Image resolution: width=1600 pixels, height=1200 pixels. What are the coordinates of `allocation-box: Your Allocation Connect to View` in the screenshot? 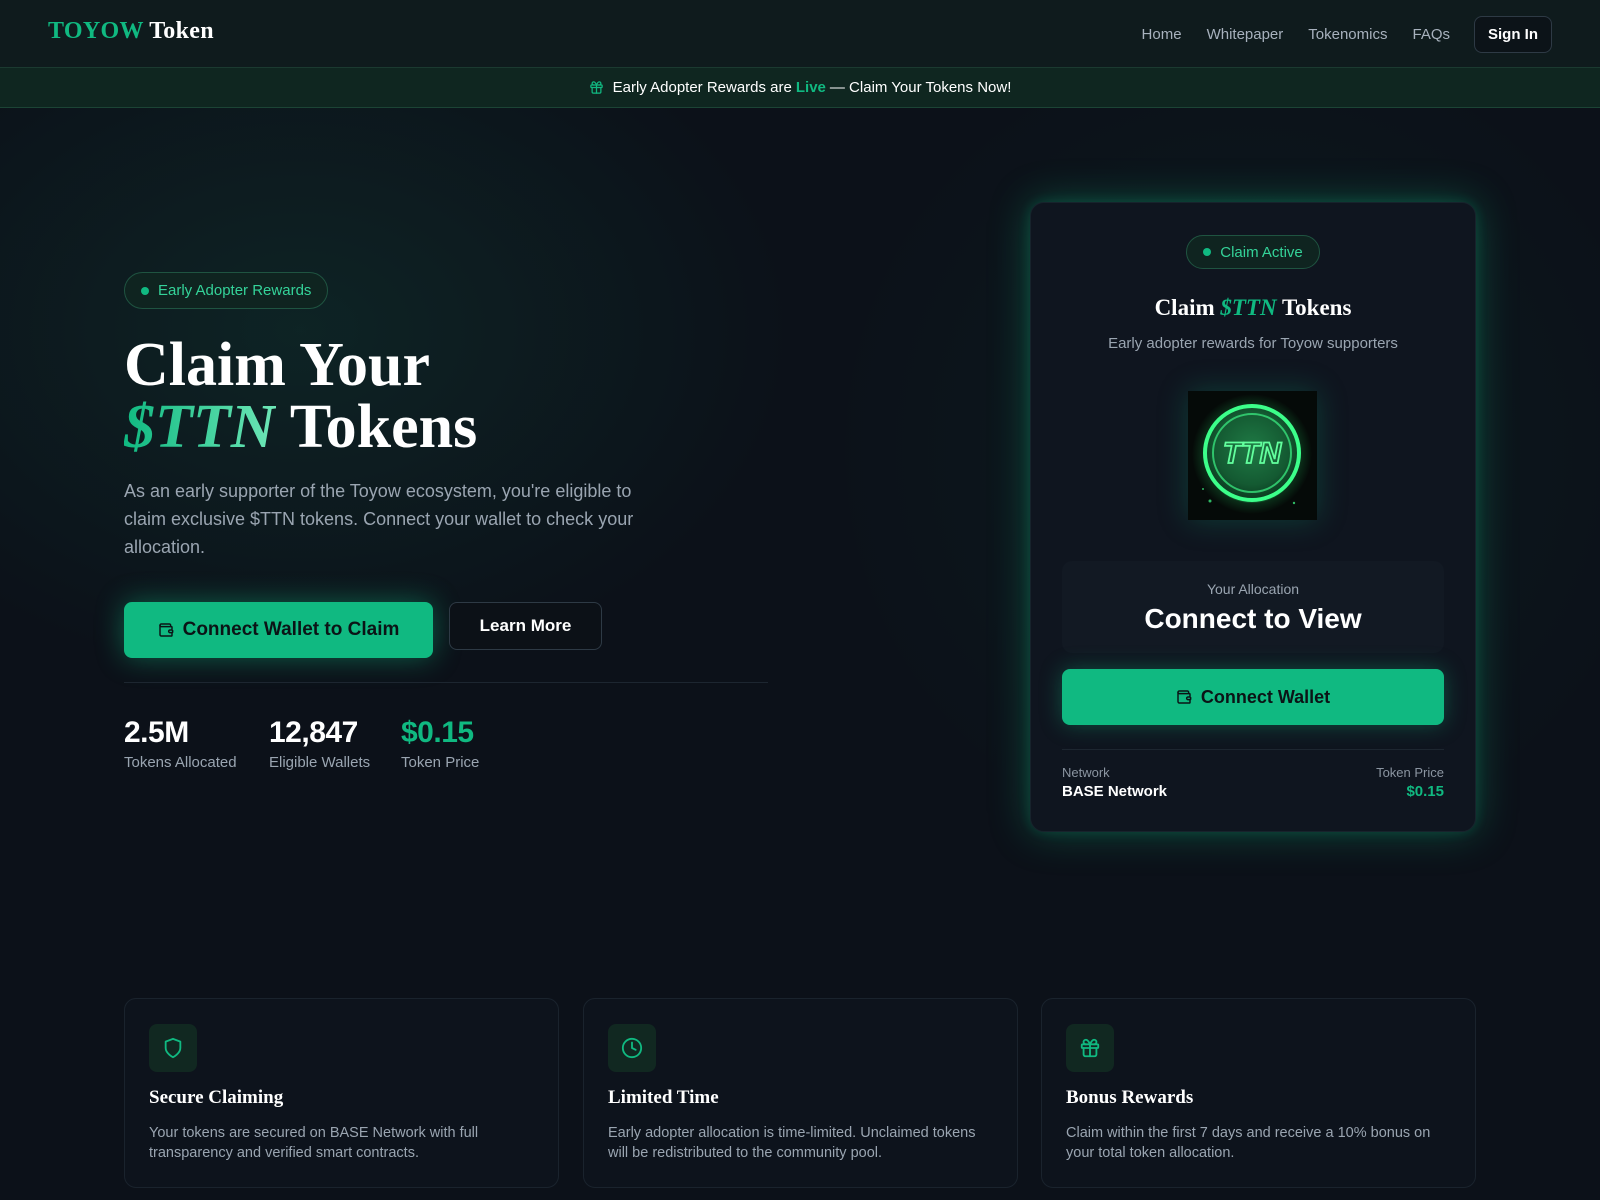 It's located at (1253, 607).